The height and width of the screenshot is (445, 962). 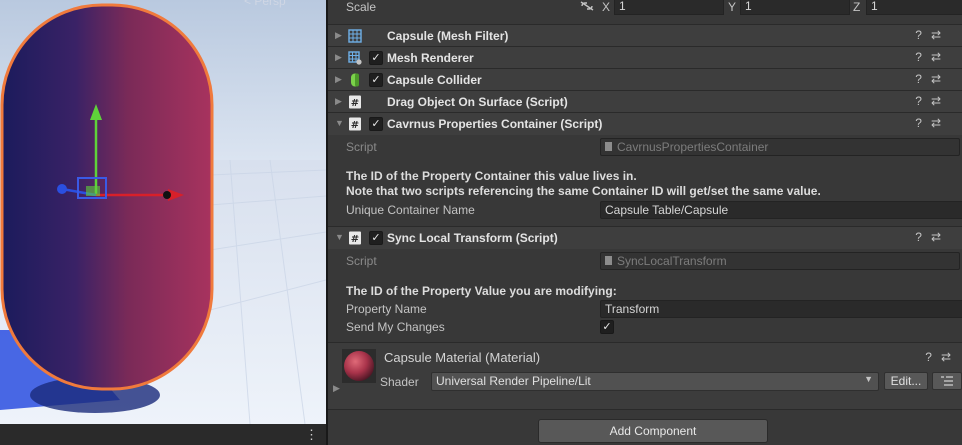 I want to click on component-title: Sync Local Transform (Script), so click(x=472, y=238).